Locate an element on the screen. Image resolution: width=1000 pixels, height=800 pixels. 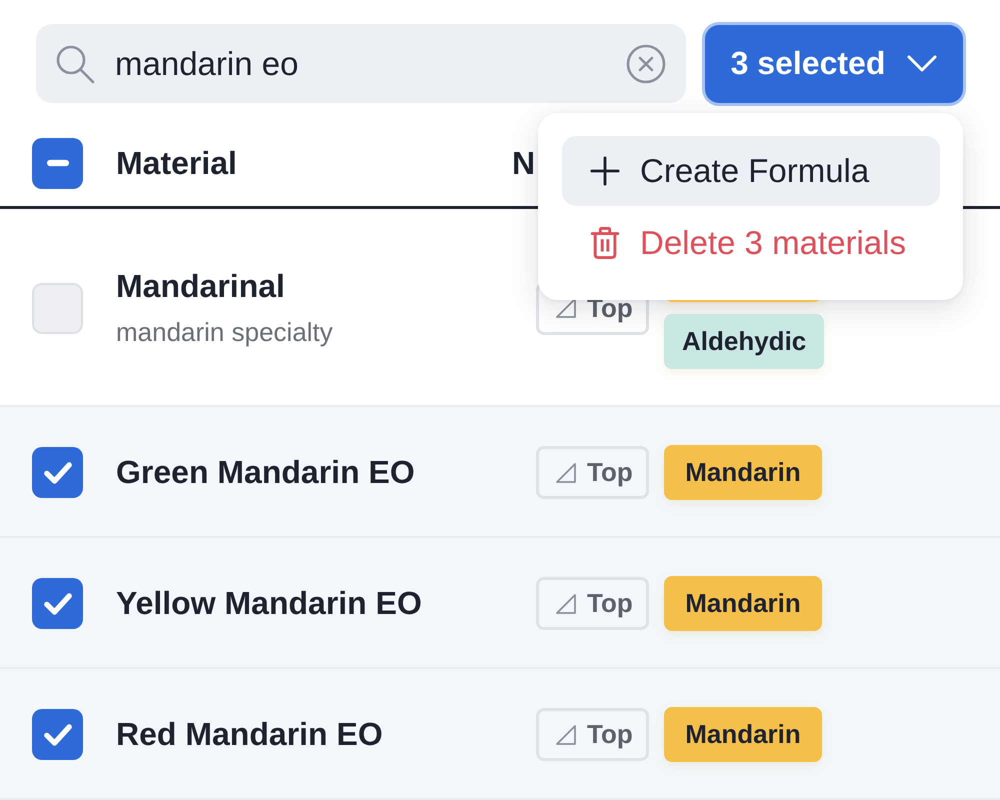
clear-icon is located at coordinates (646, 64).